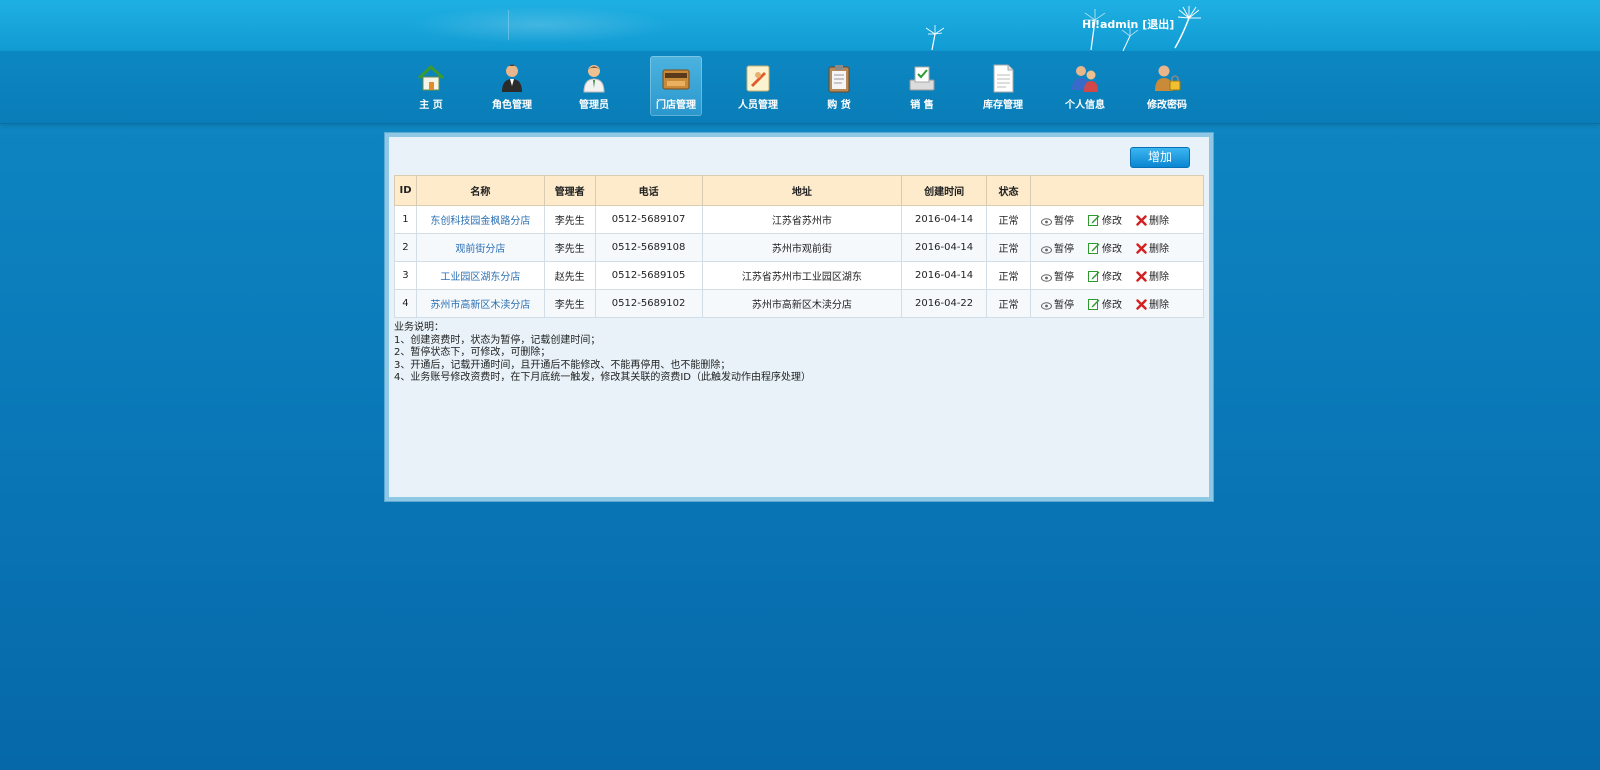  Describe the element at coordinates (508, 25) in the screenshot. I see `header-divider` at that location.